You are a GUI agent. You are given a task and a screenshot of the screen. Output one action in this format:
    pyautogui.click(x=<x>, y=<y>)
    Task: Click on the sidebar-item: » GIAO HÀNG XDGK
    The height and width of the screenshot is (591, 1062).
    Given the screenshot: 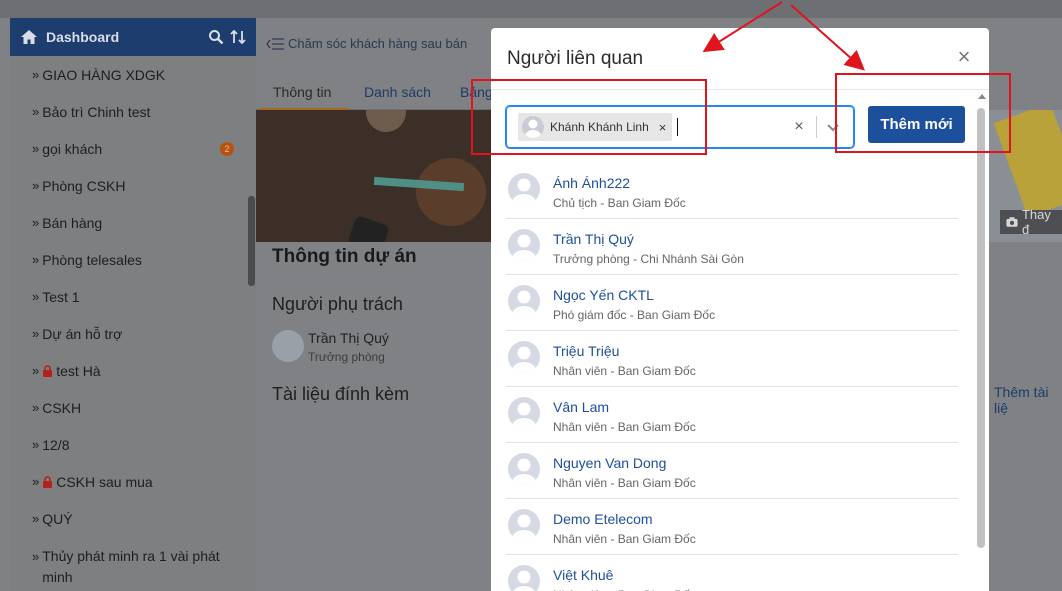 What is the action you would take?
    pyautogui.click(x=128, y=74)
    